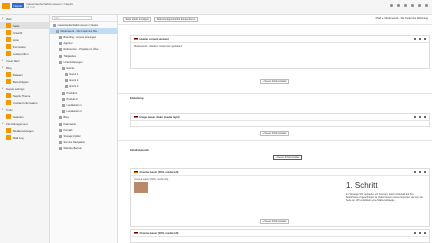 The image size is (432, 243). What do you see at coordinates (9, 109) in the screenshot?
I see `module-label: Tools` at bounding box center [9, 109].